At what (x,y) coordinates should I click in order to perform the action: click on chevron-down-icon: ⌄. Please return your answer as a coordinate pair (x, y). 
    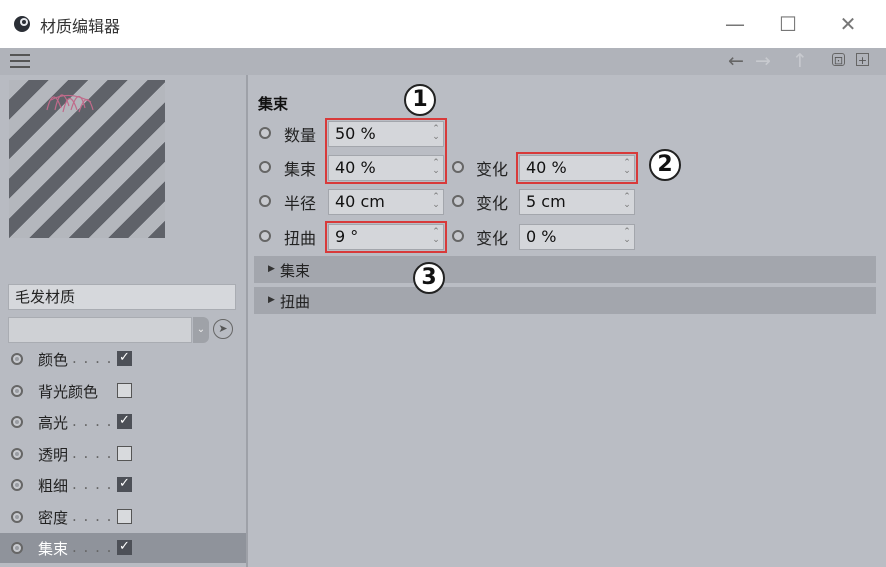
    Looking at the image, I should click on (201, 330).